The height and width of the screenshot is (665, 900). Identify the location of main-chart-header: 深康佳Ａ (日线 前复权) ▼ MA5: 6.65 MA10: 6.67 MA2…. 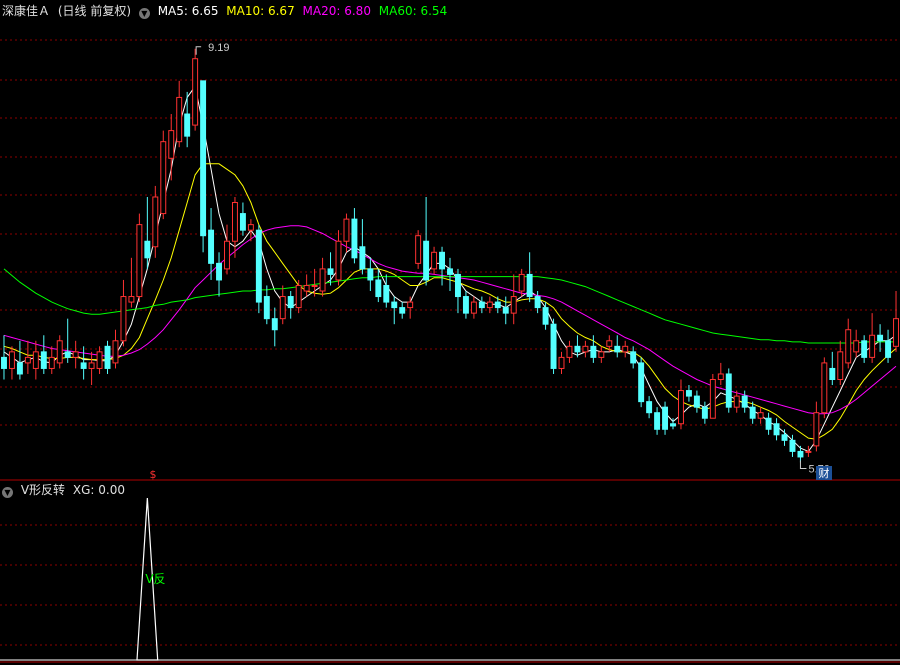
(226, 11).